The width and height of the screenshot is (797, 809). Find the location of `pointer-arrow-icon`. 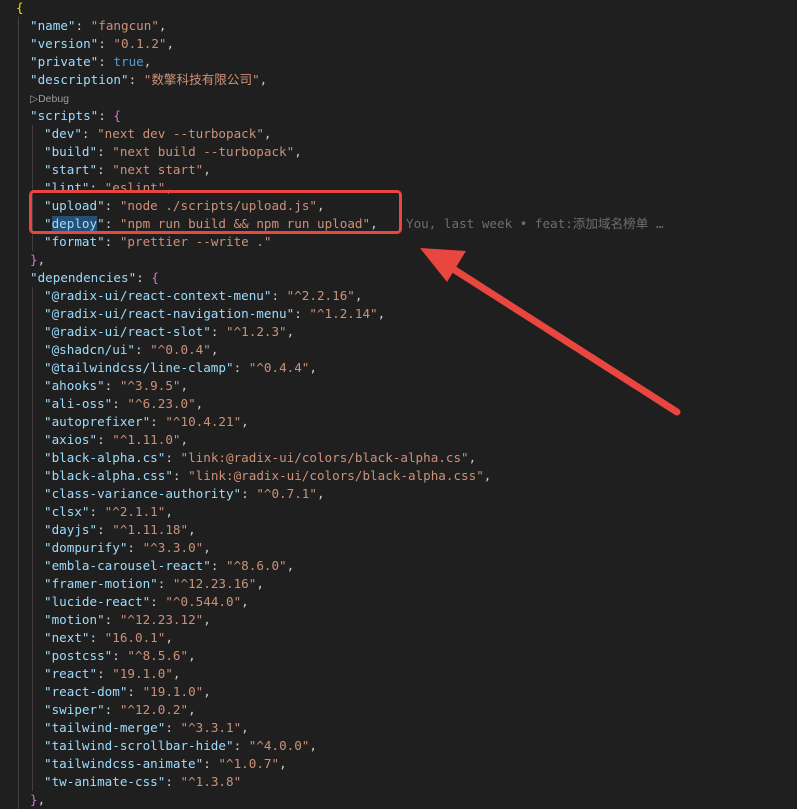

pointer-arrow-icon is located at coordinates (550, 332).